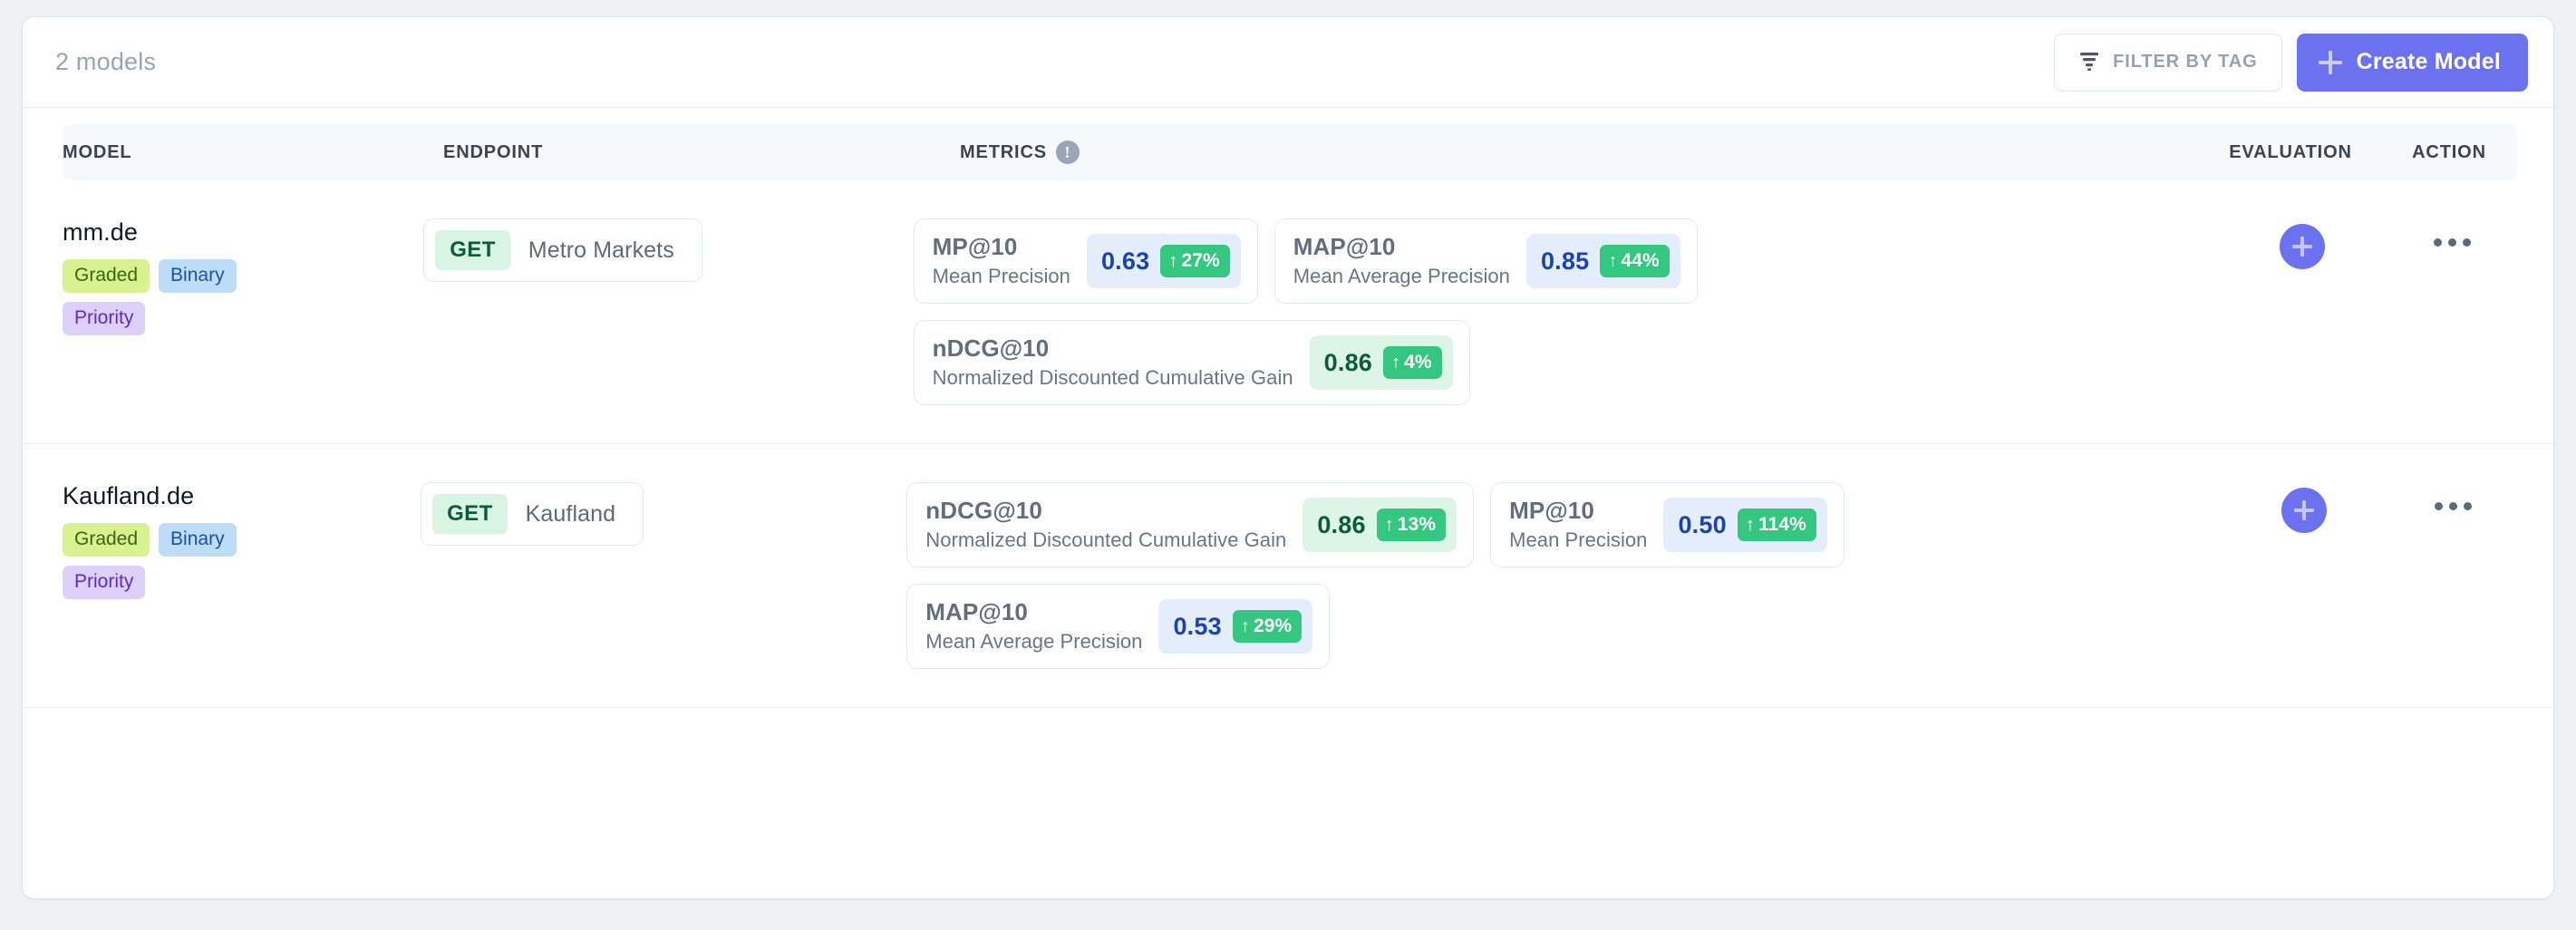 The width and height of the screenshot is (2576, 930). I want to click on metric-card: MAP@10 Mean Average Precision 0.53 ↑ 29%, so click(1118, 627).